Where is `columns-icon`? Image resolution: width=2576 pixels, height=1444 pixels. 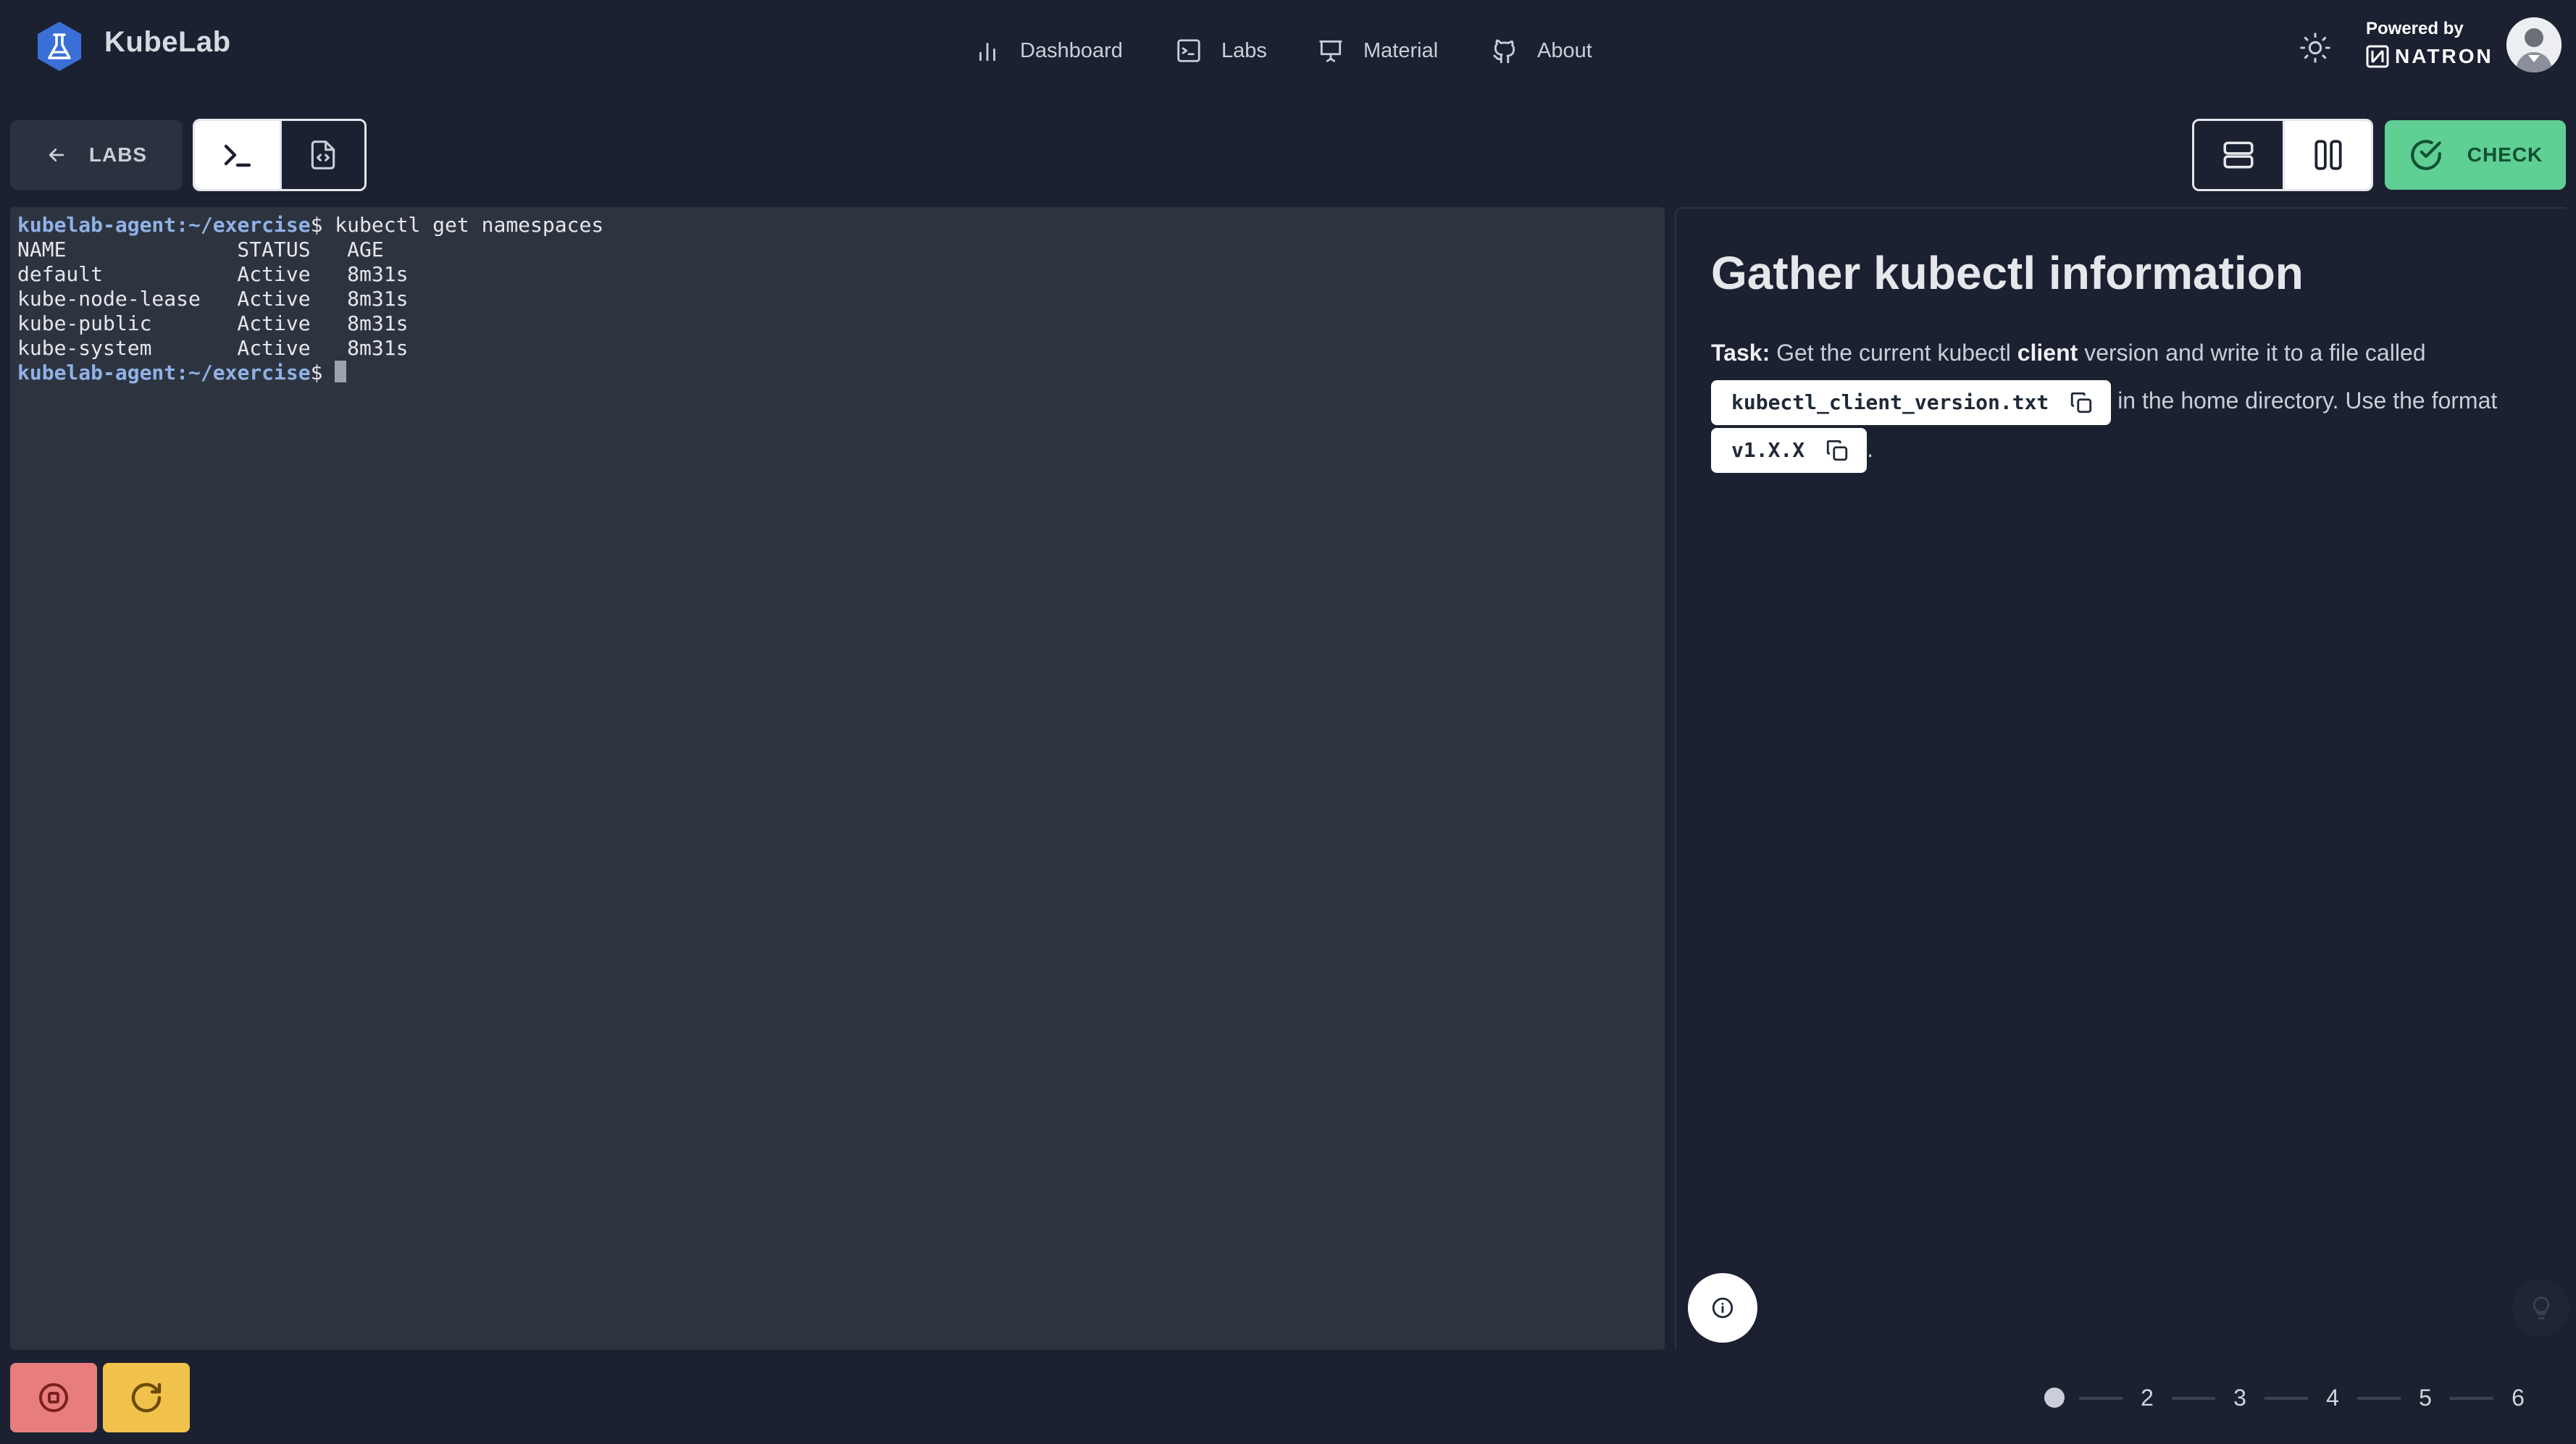 columns-icon is located at coordinates (2328, 155).